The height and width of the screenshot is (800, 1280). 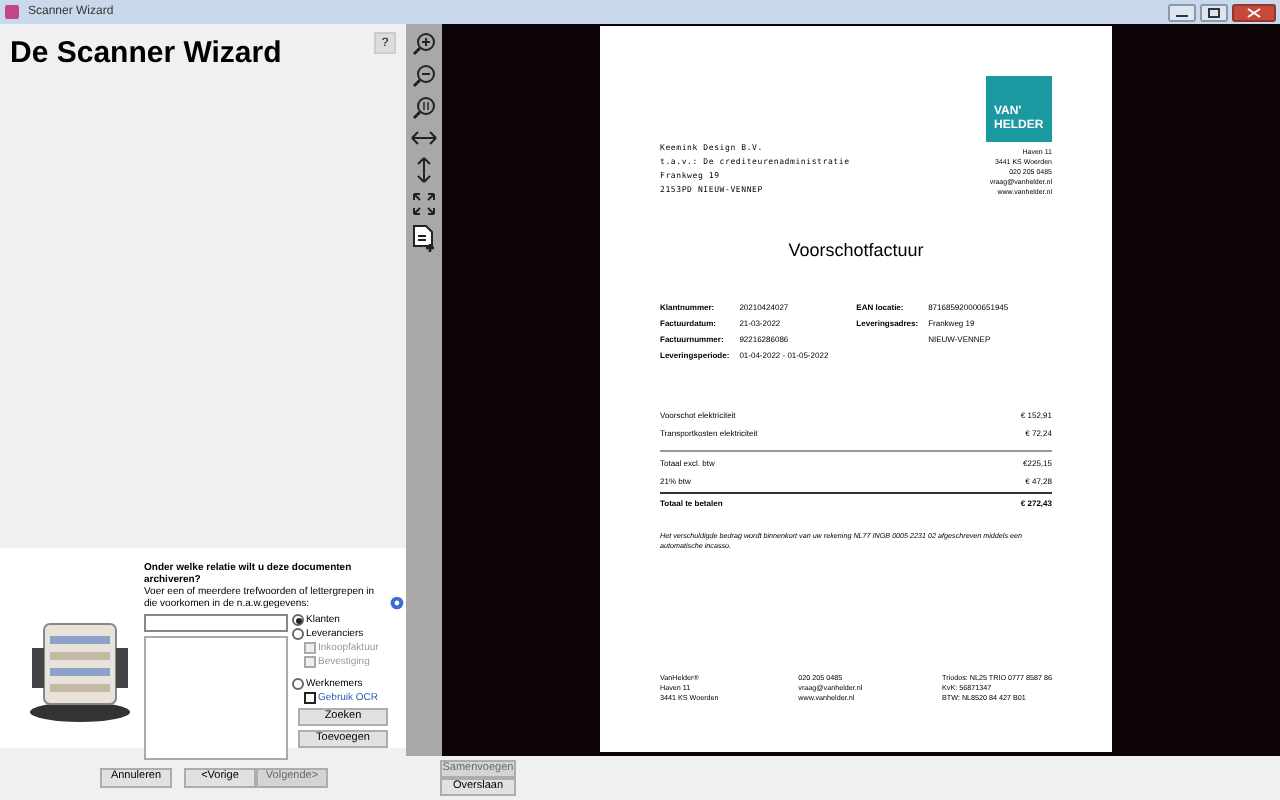 What do you see at coordinates (1182, 12) in the screenshot?
I see `minimize-icon` at bounding box center [1182, 12].